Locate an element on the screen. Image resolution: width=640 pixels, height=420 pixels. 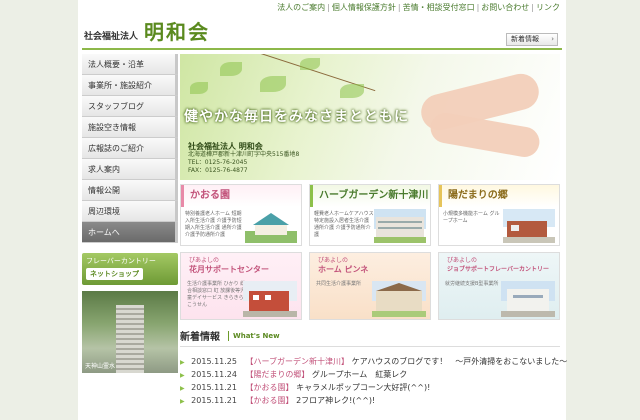
stone-steps-graphic is located at coordinates (130, 339).